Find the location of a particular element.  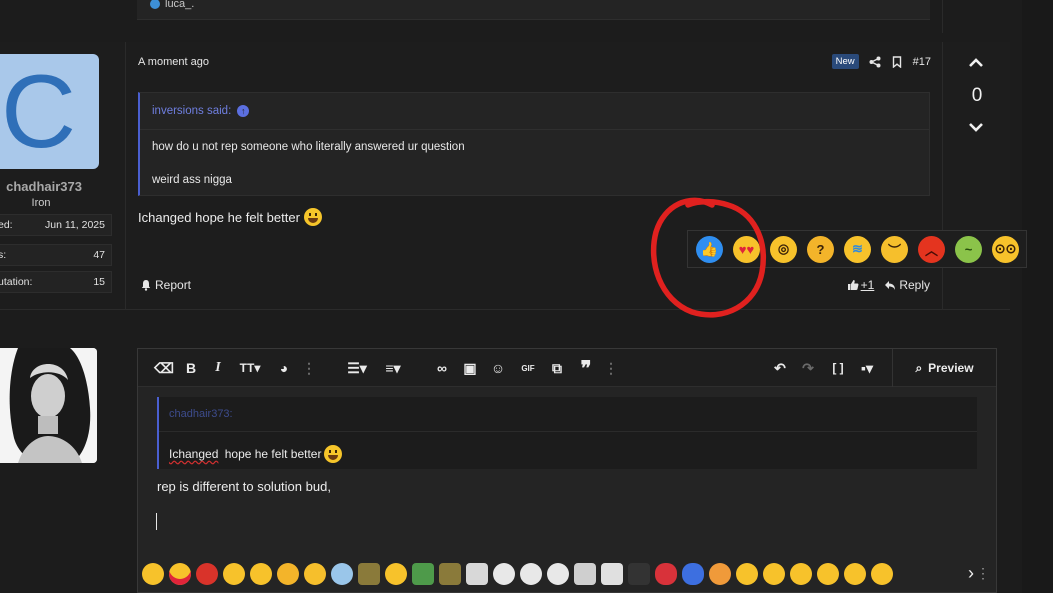

align-icon: ≡▾ is located at coordinates (393, 368).